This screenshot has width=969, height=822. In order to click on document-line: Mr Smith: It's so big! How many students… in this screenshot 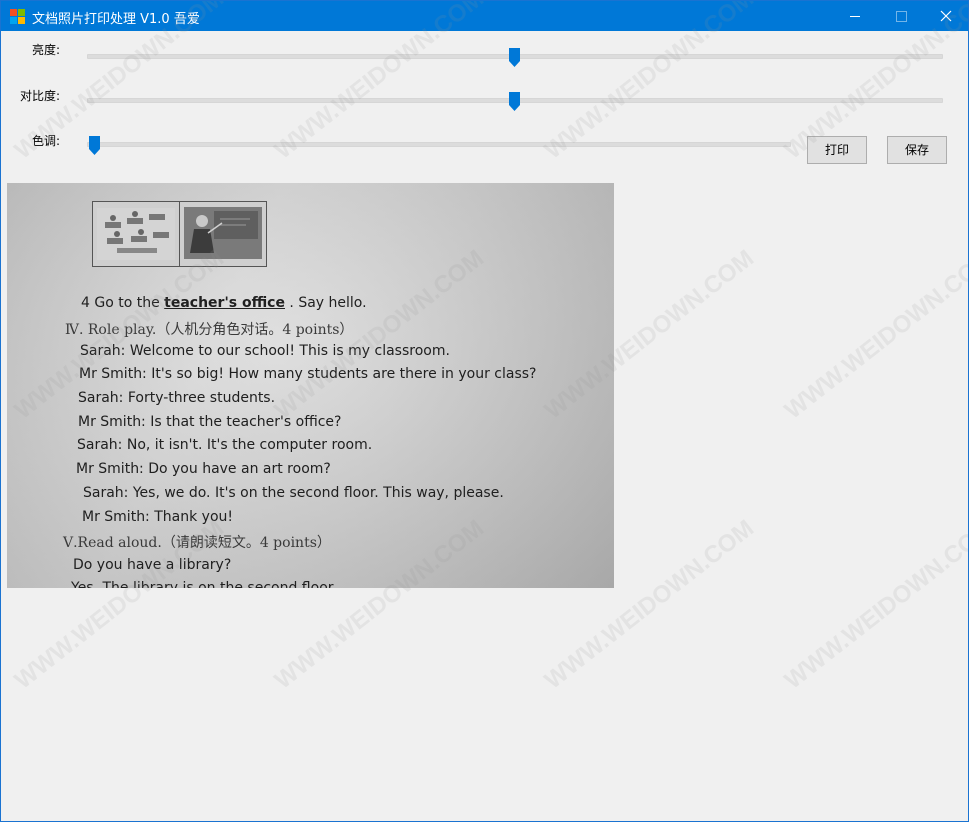, I will do `click(308, 374)`.